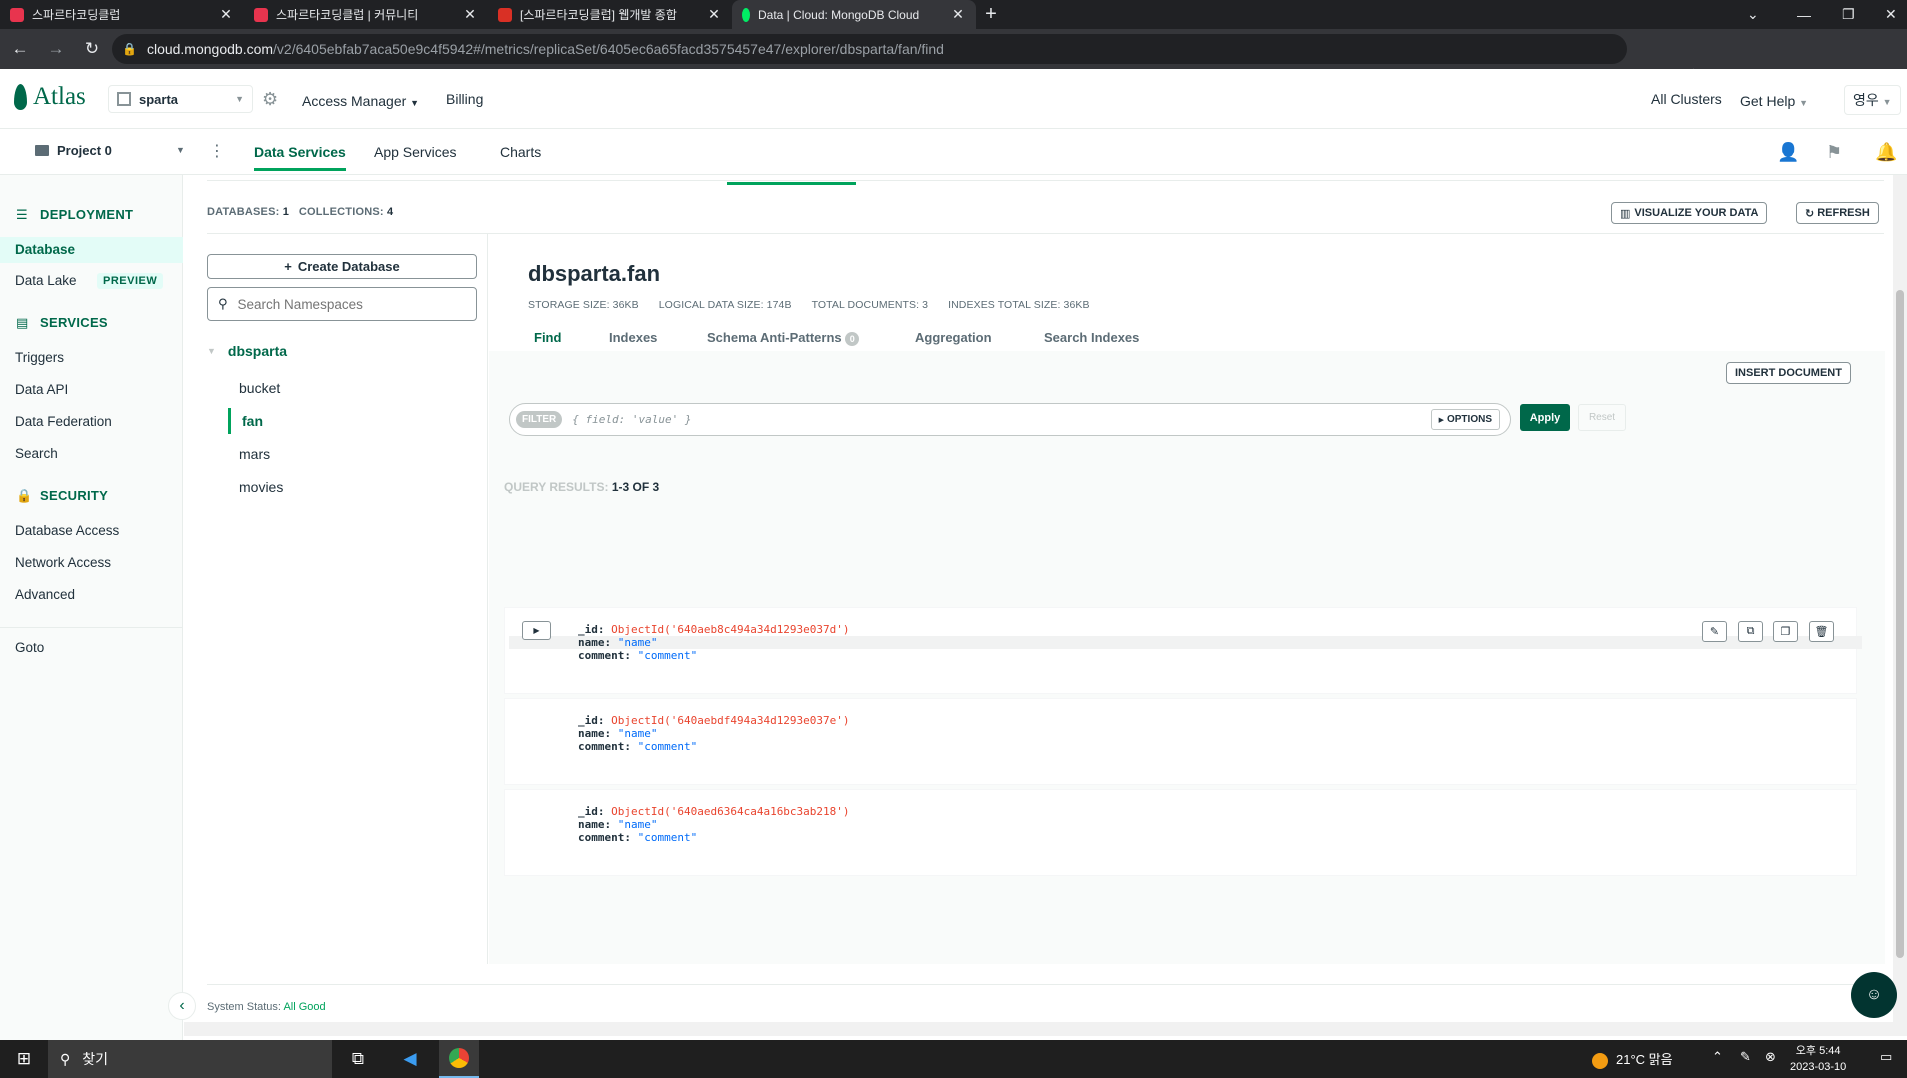 The height and width of the screenshot is (1078, 1907). I want to click on collection-item-mars: mars, so click(254, 454).